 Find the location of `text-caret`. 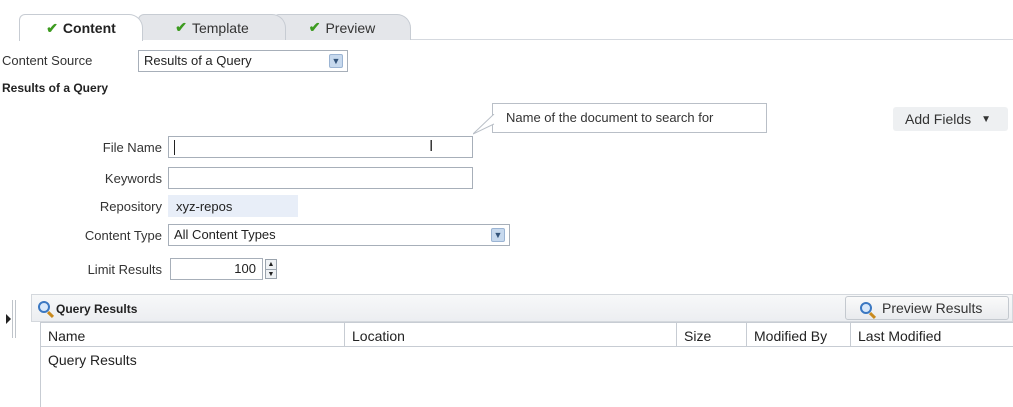

text-caret is located at coordinates (174, 147).